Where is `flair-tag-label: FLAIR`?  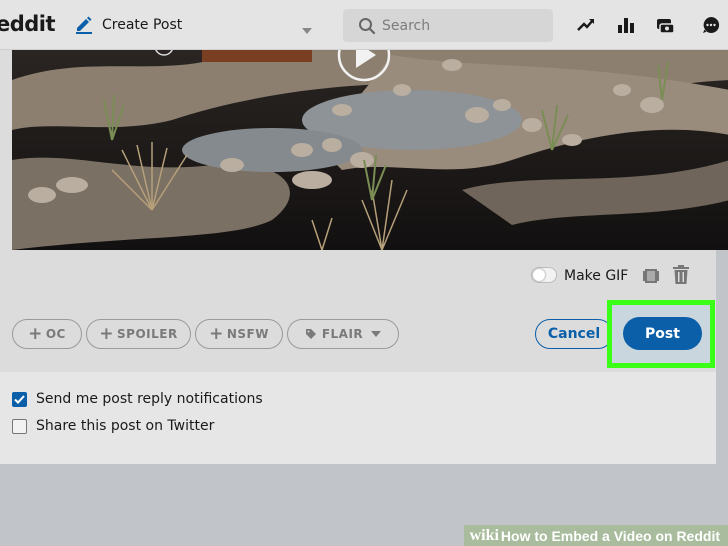 flair-tag-label: FLAIR is located at coordinates (342, 334).